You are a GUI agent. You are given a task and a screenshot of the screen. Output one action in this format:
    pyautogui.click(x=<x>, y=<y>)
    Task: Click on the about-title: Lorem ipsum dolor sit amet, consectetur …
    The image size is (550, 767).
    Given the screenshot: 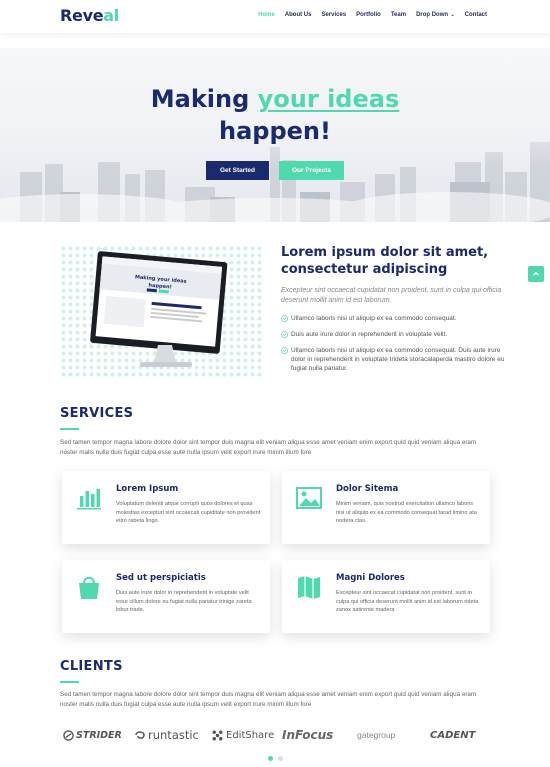 What is the action you would take?
    pyautogui.click(x=385, y=261)
    